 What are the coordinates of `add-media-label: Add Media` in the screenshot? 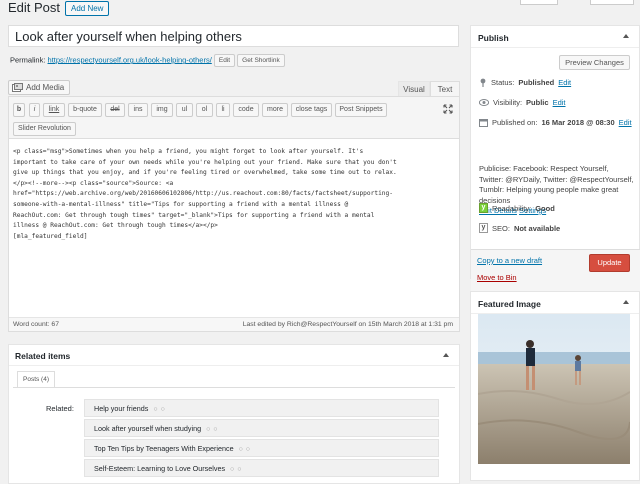 It's located at (45, 87).